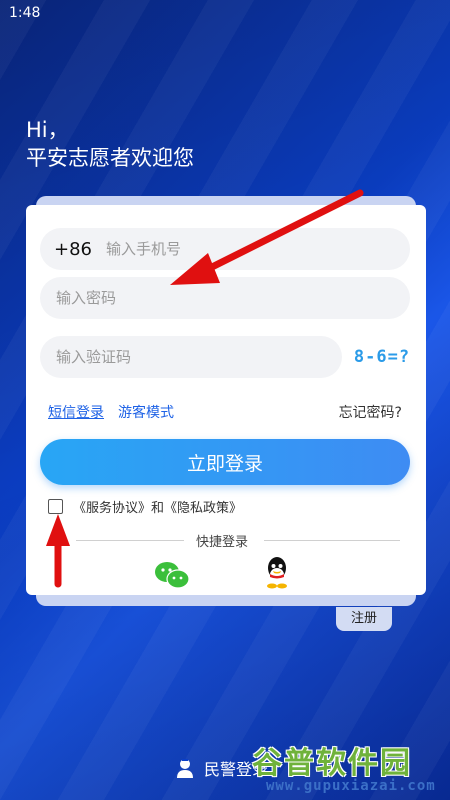  I want to click on watermark-url: www.gupuxiazai.com, so click(351, 786).